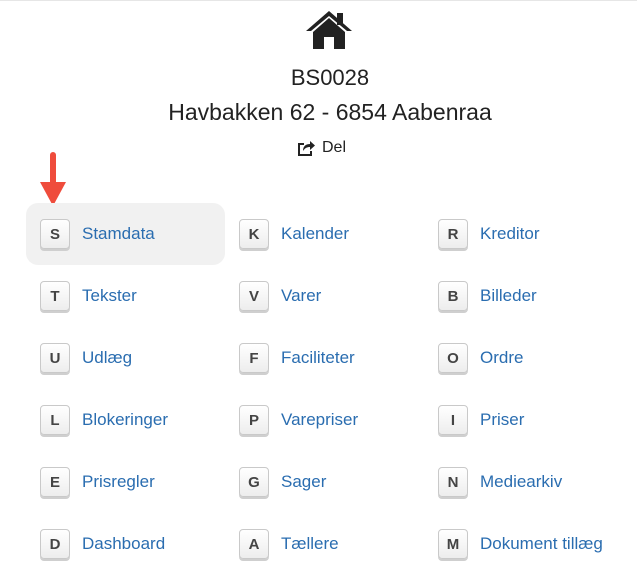 This screenshot has height=574, width=637. I want to click on menu-item-label: Priser, so click(502, 419).